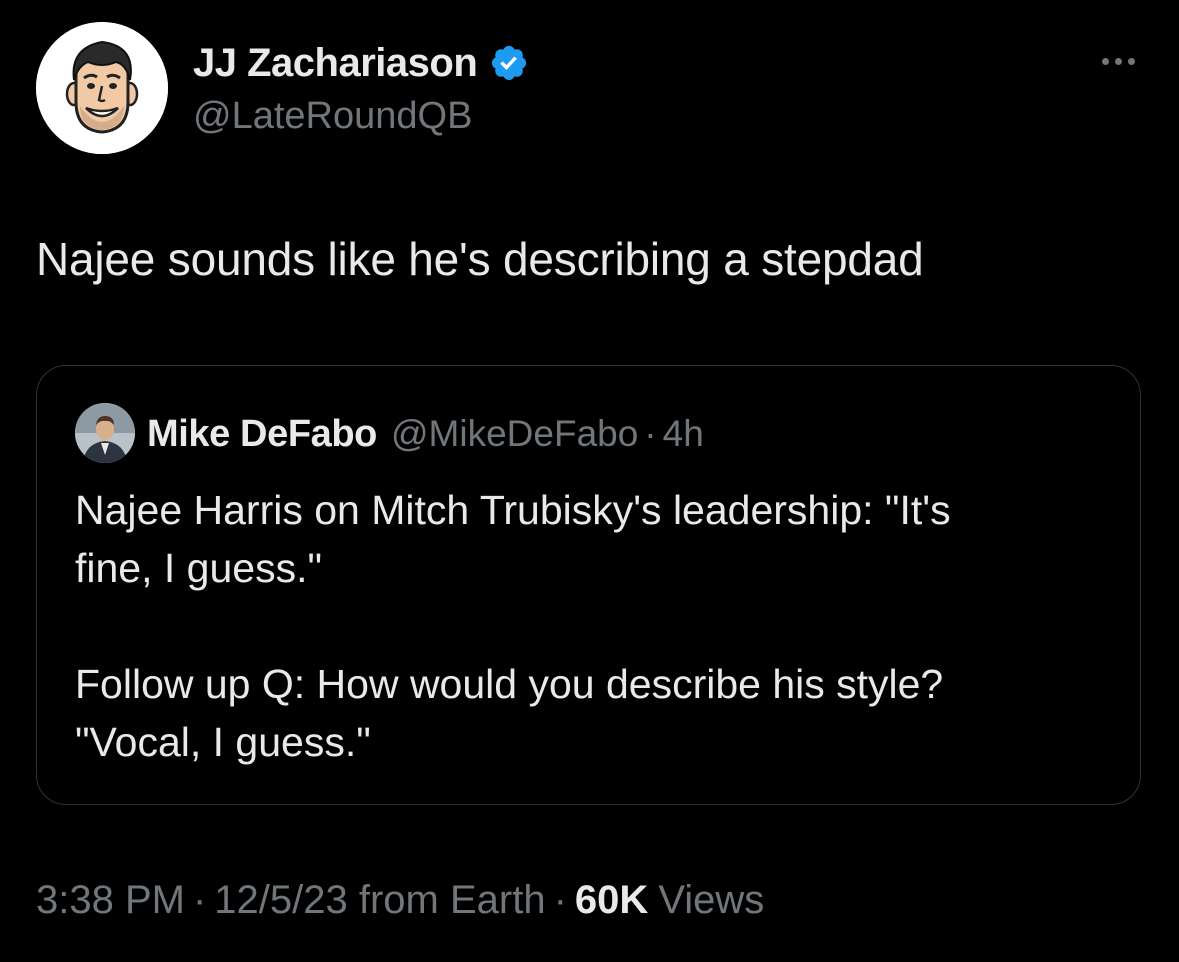 This screenshot has height=962, width=1179. I want to click on author-handle: @LateRoundQB, so click(332, 116).